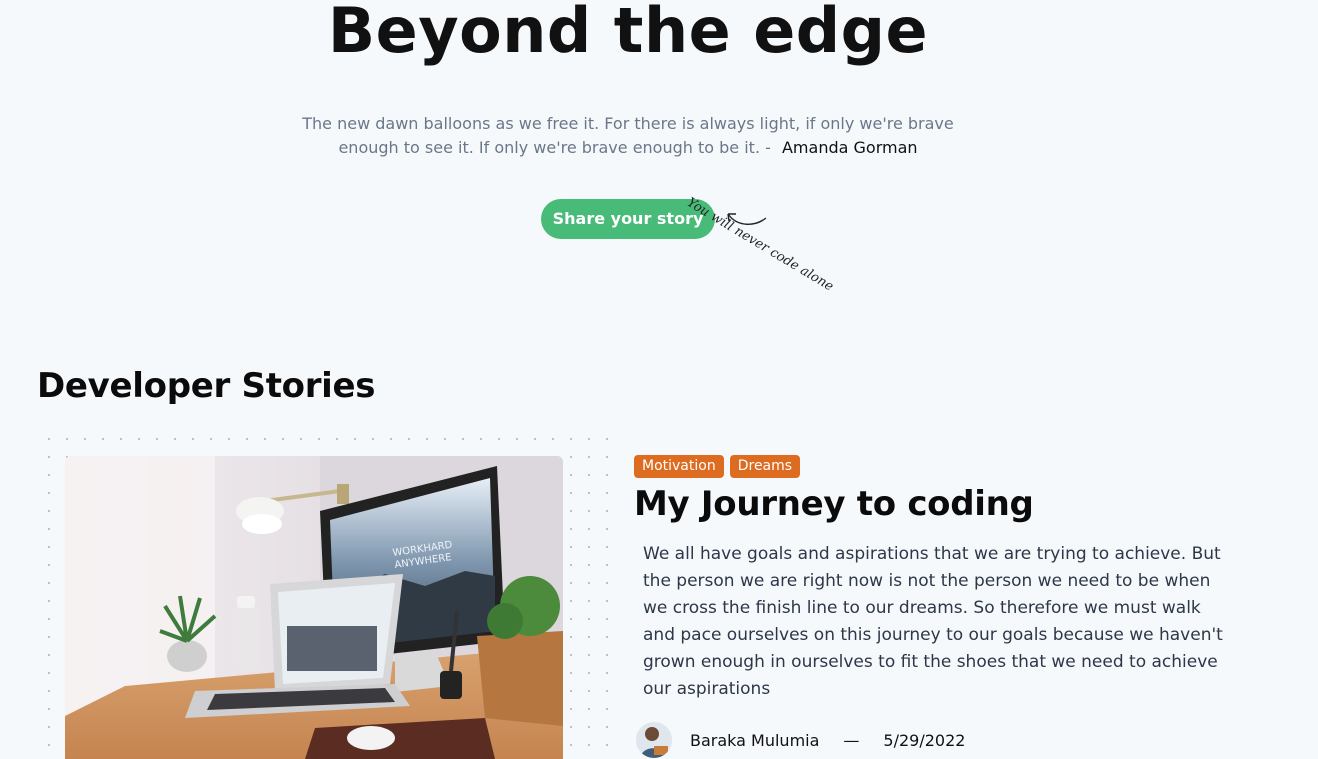 This screenshot has width=1318, height=759. What do you see at coordinates (206, 386) in the screenshot?
I see `section-title: Developer Stories` at bounding box center [206, 386].